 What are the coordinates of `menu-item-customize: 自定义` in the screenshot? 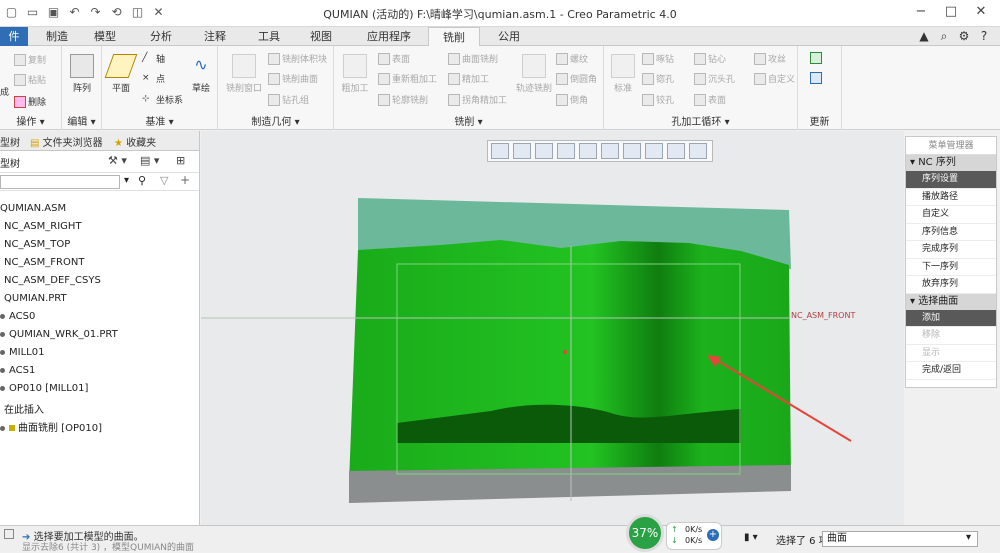 It's located at (951, 215).